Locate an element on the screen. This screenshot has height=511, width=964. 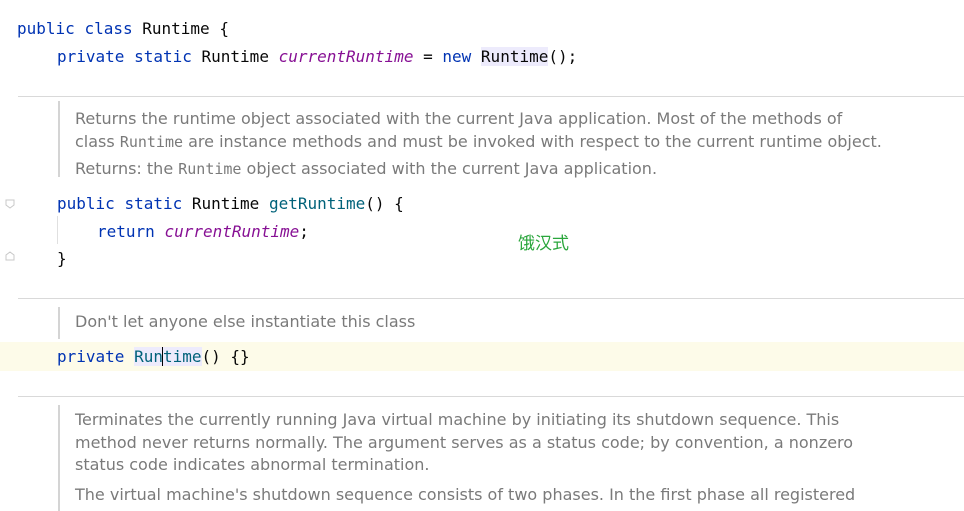
assign-operator: = is located at coordinates (428, 56).